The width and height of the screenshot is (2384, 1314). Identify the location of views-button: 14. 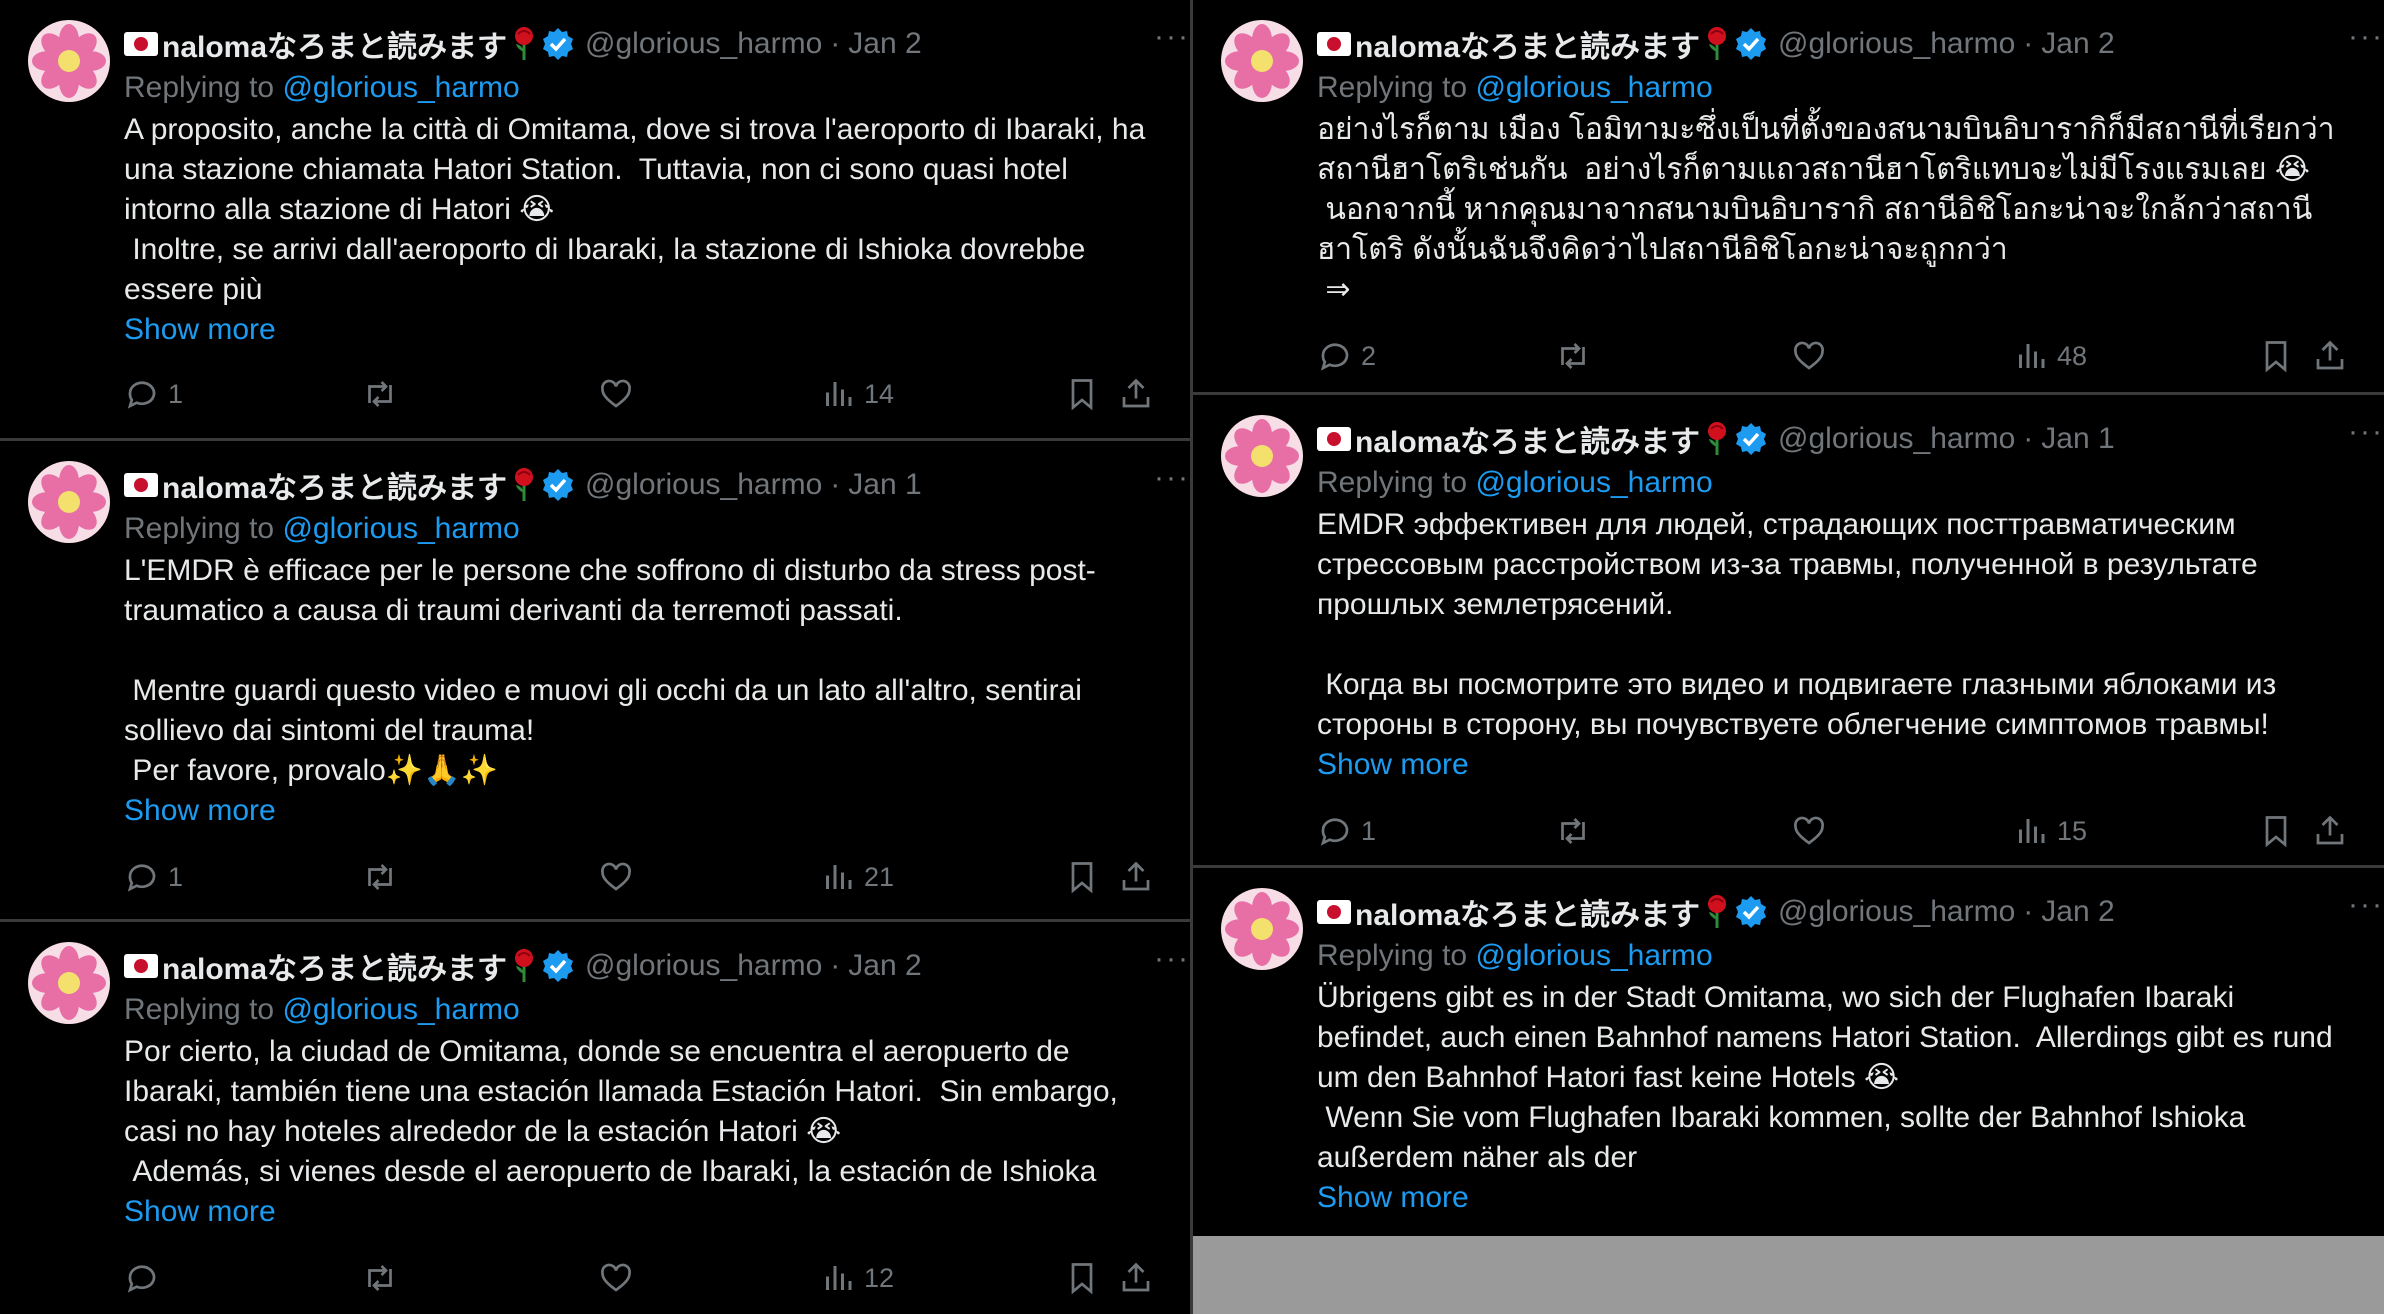
(942, 394).